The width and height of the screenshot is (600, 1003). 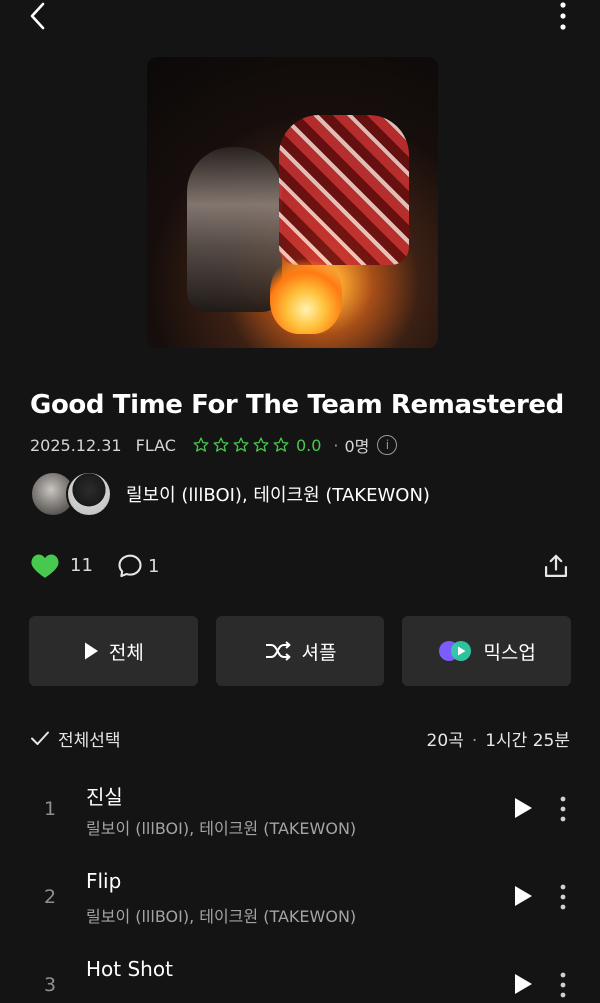 What do you see at coordinates (300, 18) in the screenshot?
I see `top-bar` at bounding box center [300, 18].